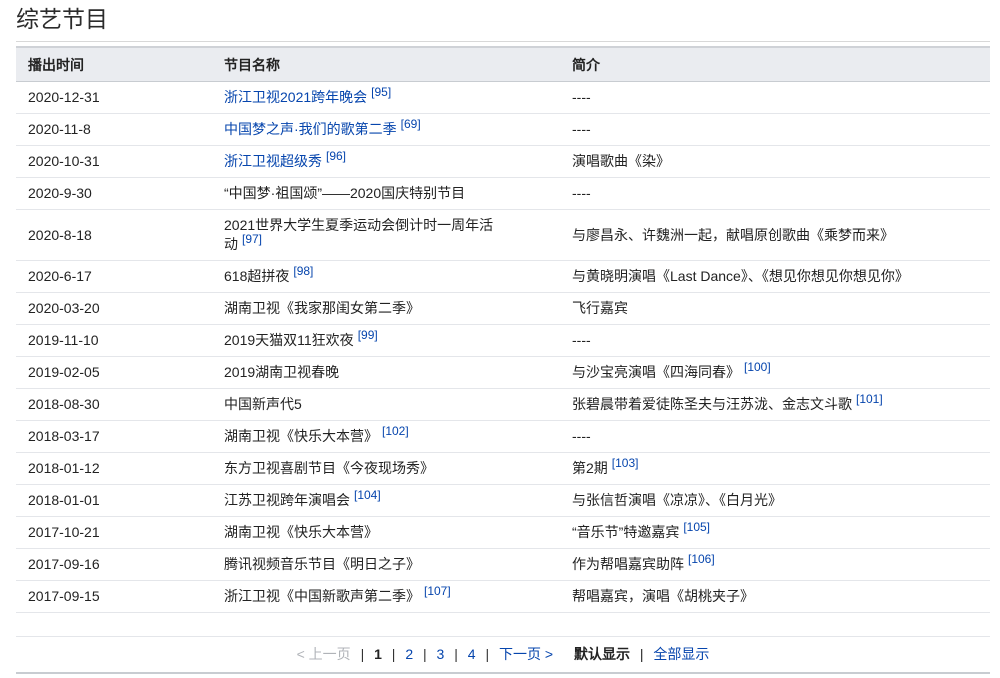 This screenshot has width=1000, height=678. I want to click on description-text: 飞行嘉宾, so click(600, 308).